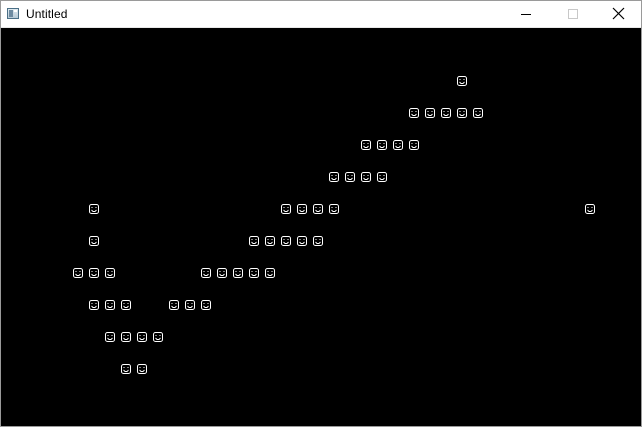  What do you see at coordinates (47, 14) in the screenshot?
I see `window-title: Untitled` at bounding box center [47, 14].